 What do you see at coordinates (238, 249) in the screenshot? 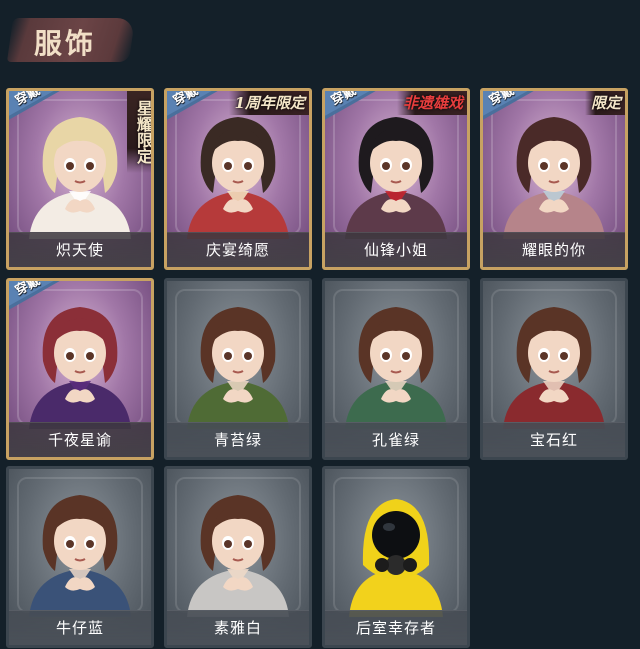
I see `costume-name: 庆宴绮愿` at bounding box center [238, 249].